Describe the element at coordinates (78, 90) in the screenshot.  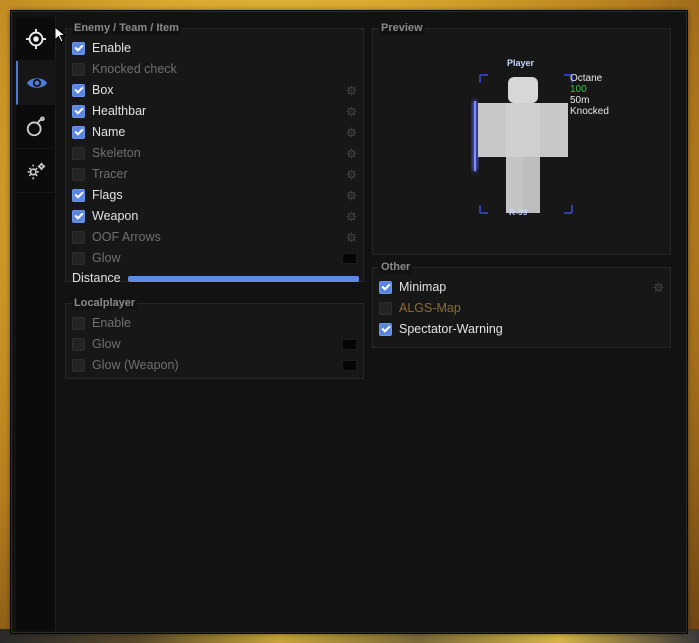
I see `box-checkbox` at that location.